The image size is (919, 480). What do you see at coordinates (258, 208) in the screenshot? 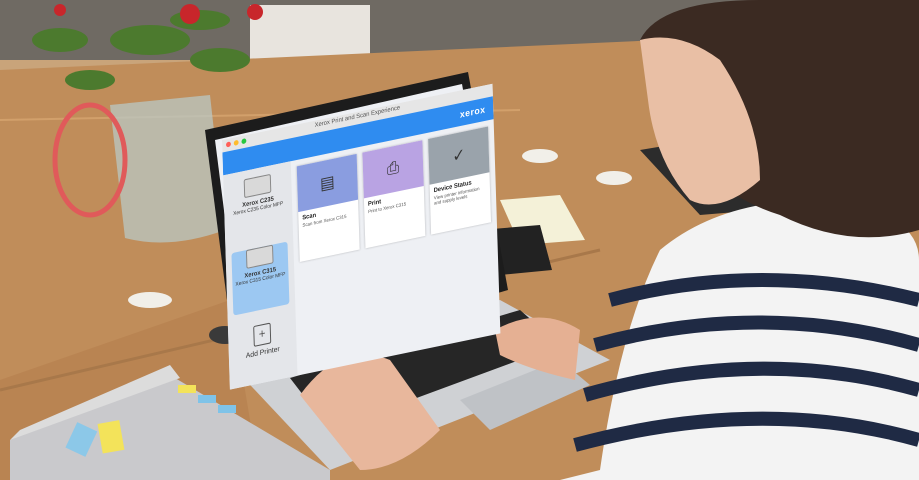
I see `printer-card-c235: Xerox C235 Xerox C235 Color MFP` at bounding box center [258, 208].